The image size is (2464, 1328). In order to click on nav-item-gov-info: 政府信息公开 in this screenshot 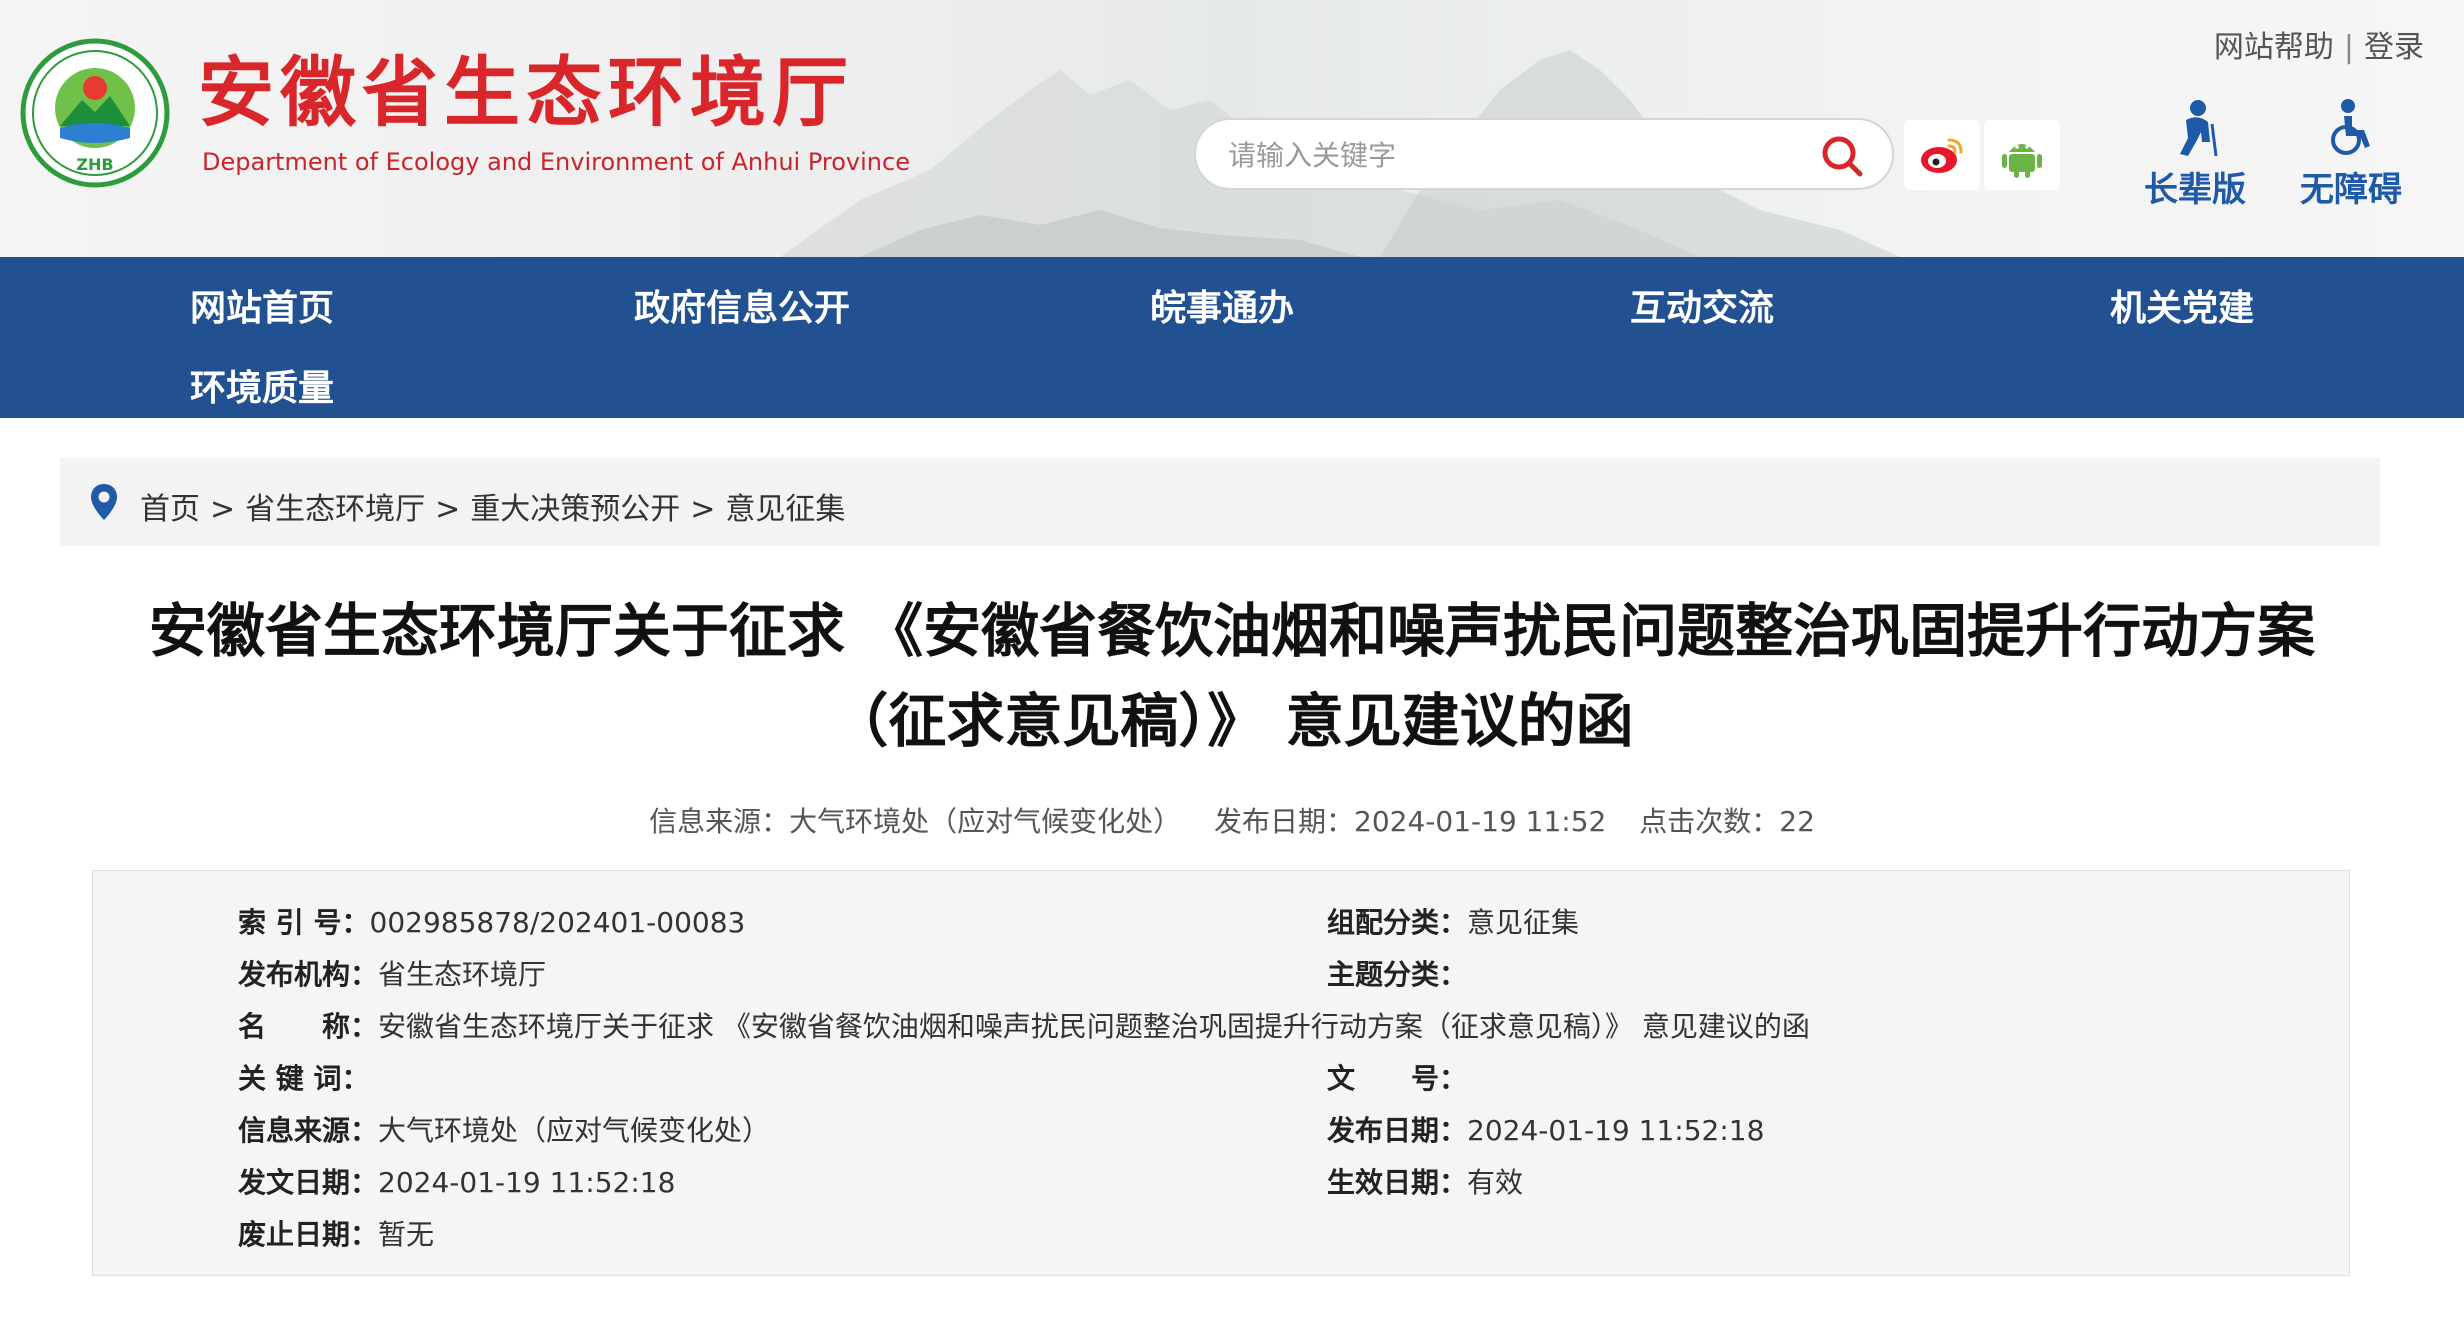, I will do `click(742, 305)`.